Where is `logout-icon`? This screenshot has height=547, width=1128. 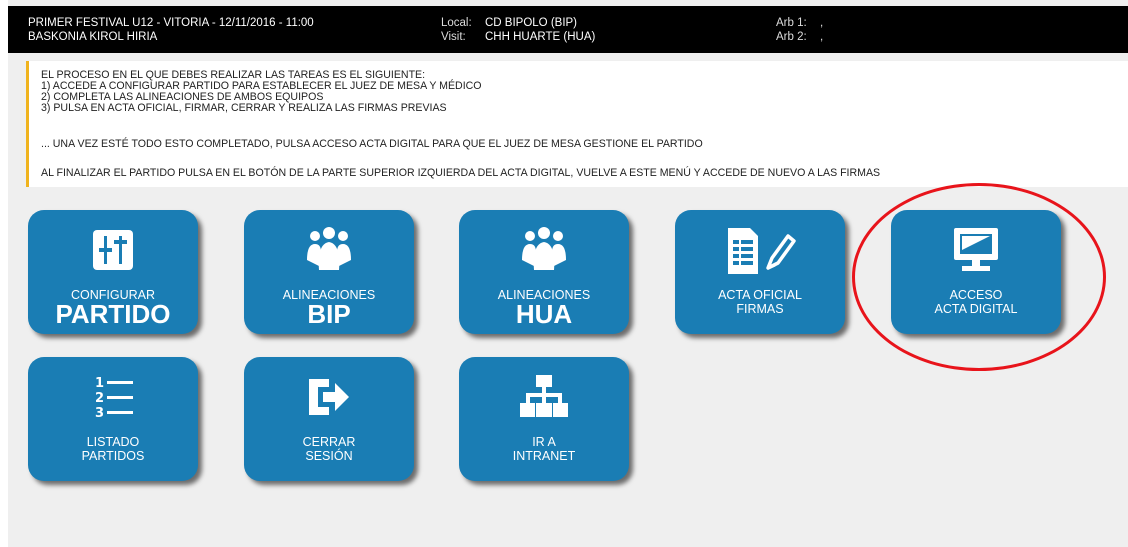 logout-icon is located at coordinates (329, 397).